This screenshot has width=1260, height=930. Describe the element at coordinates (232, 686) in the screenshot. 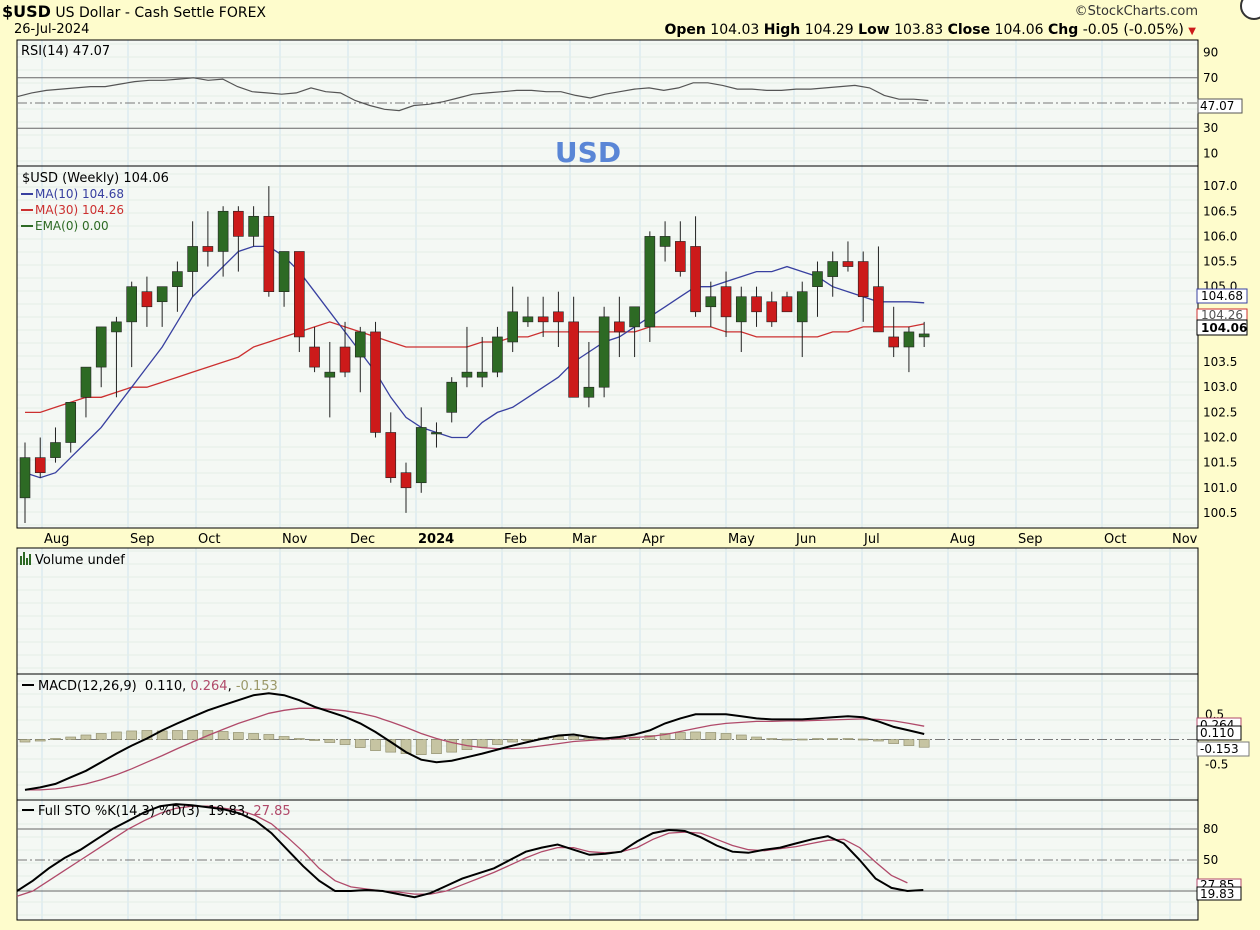

I see `macd-sep-2: ,` at that location.